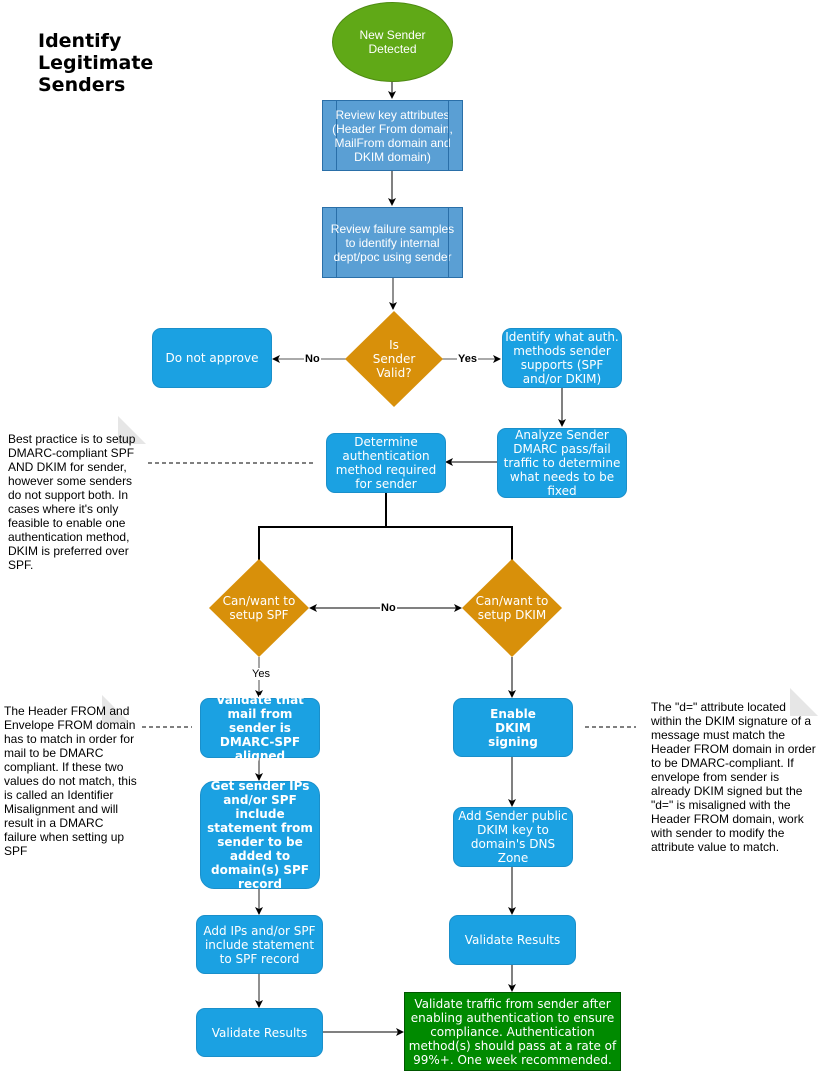 This screenshot has width=820, height=1073. I want to click on can-dkim-label: Can/want to setup DKIM, so click(512, 608).